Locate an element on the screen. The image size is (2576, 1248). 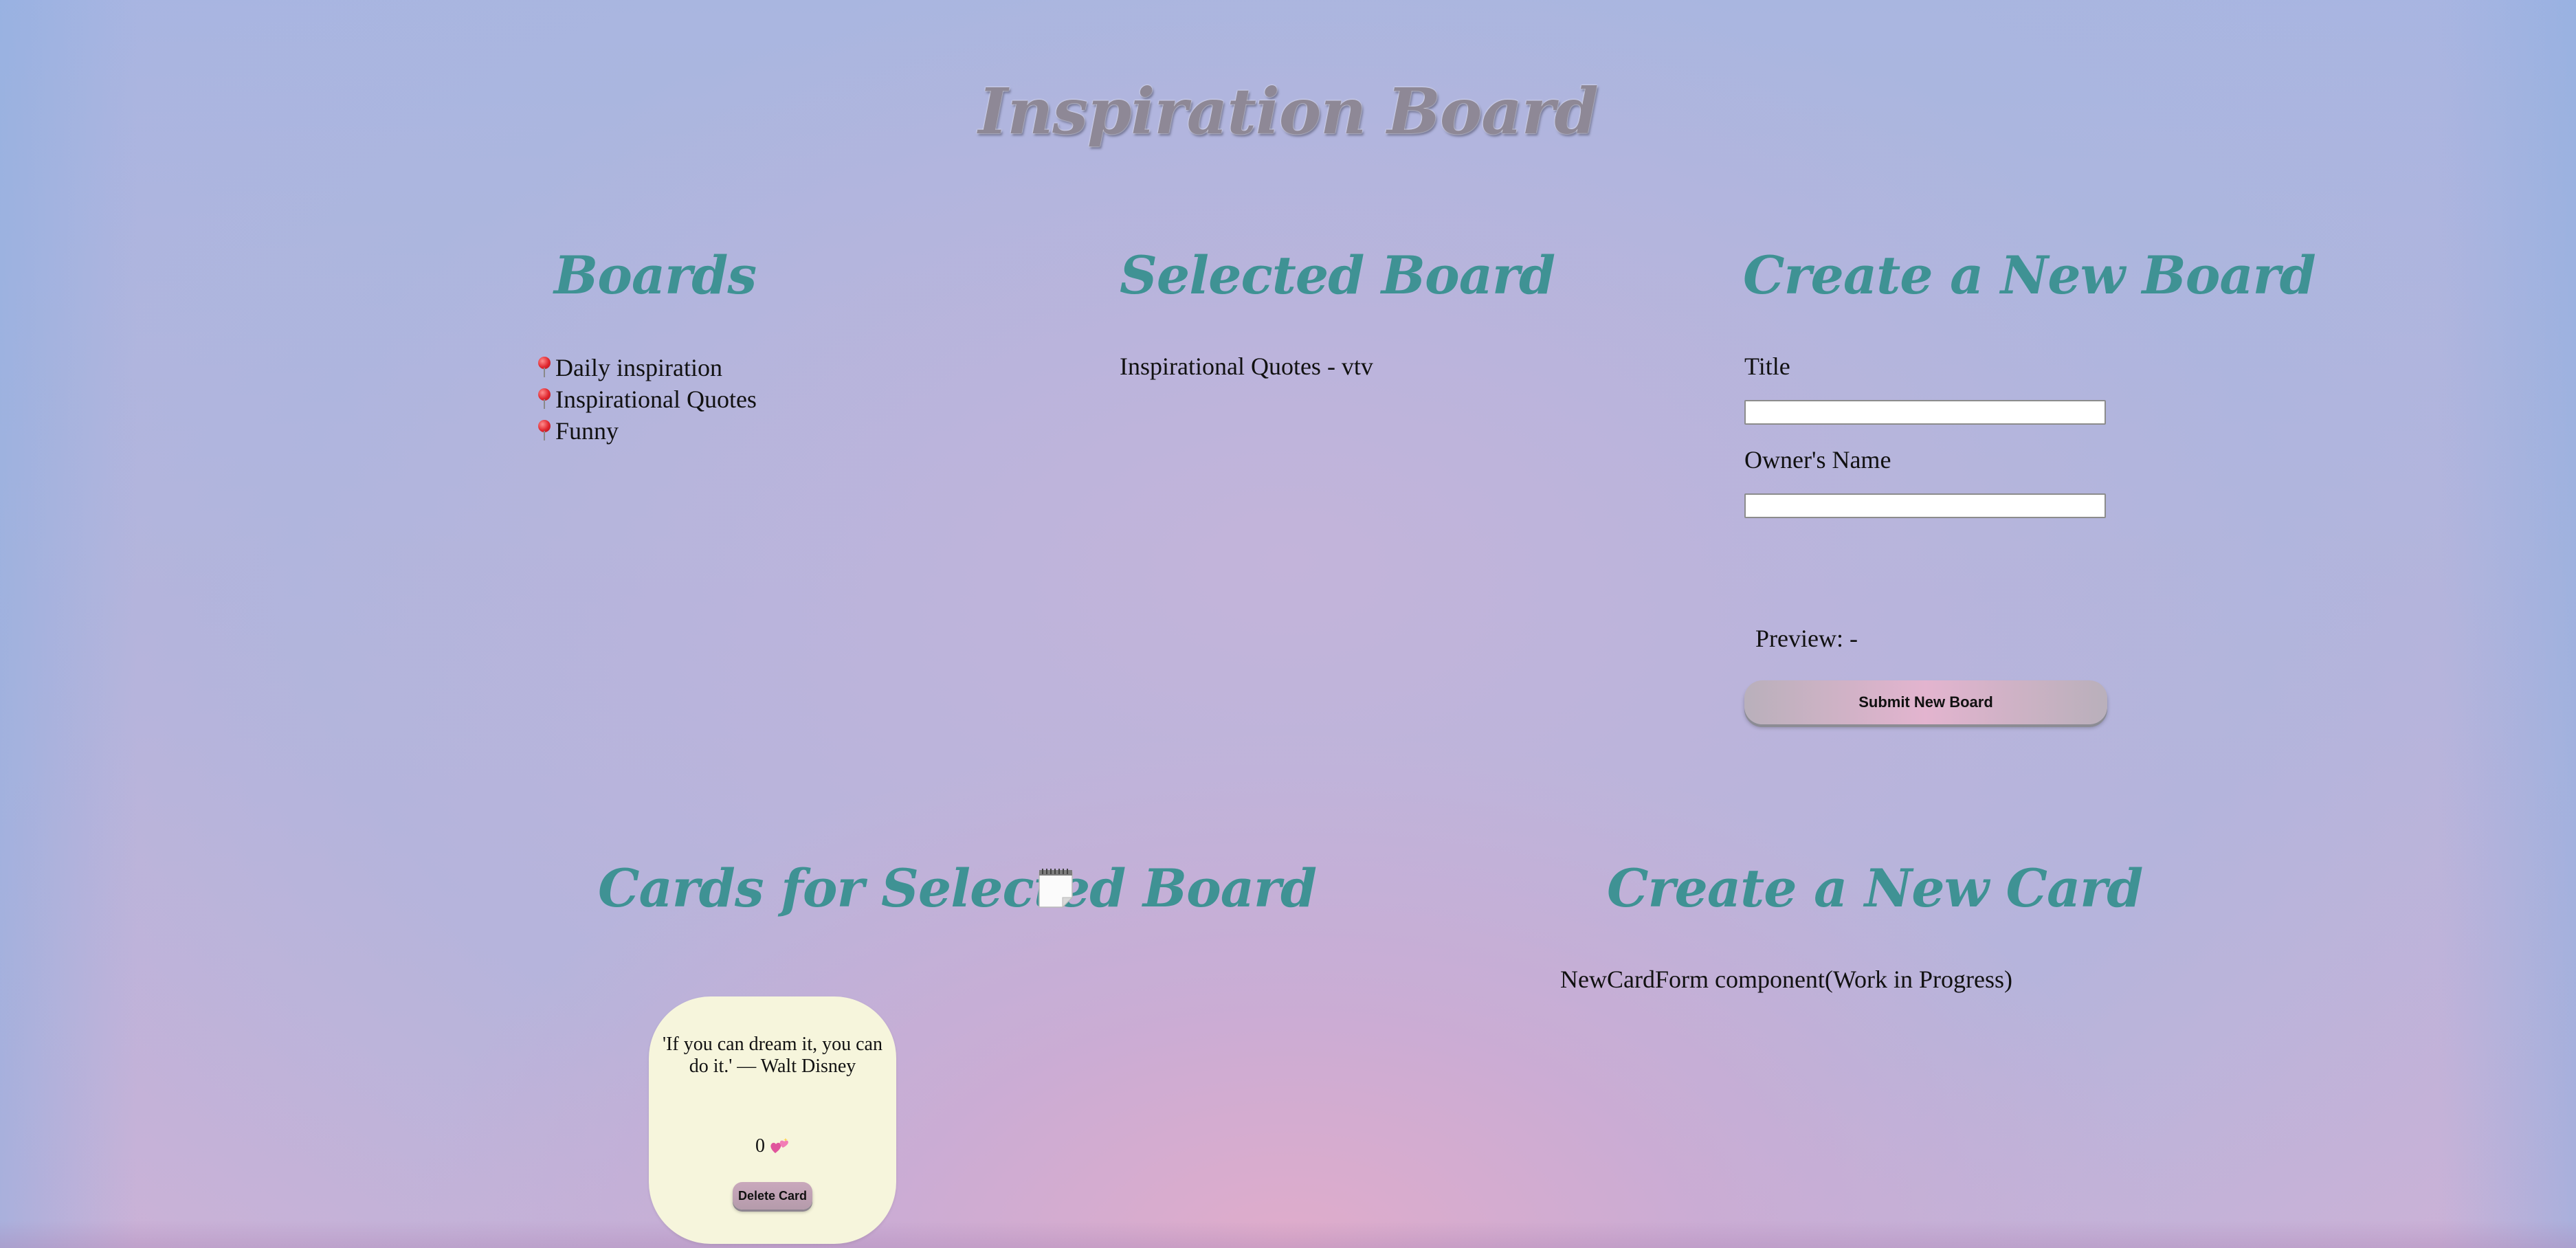
board-item-label: Inspirational Quotes is located at coordinates (656, 399).